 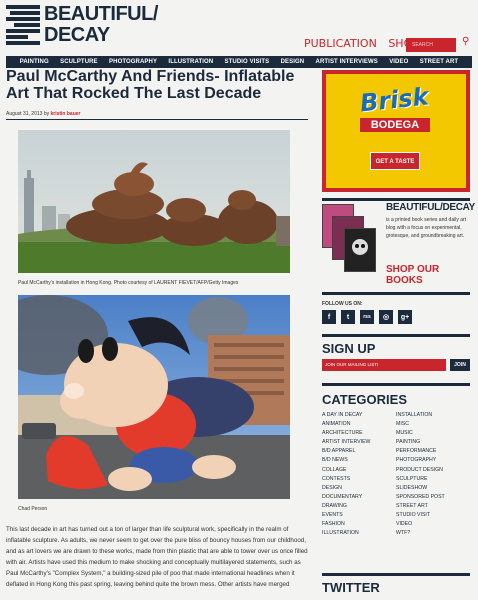 I want to click on brisk-bodega-ad: Brisk BODEGA GET A TASTE, so click(x=396, y=131).